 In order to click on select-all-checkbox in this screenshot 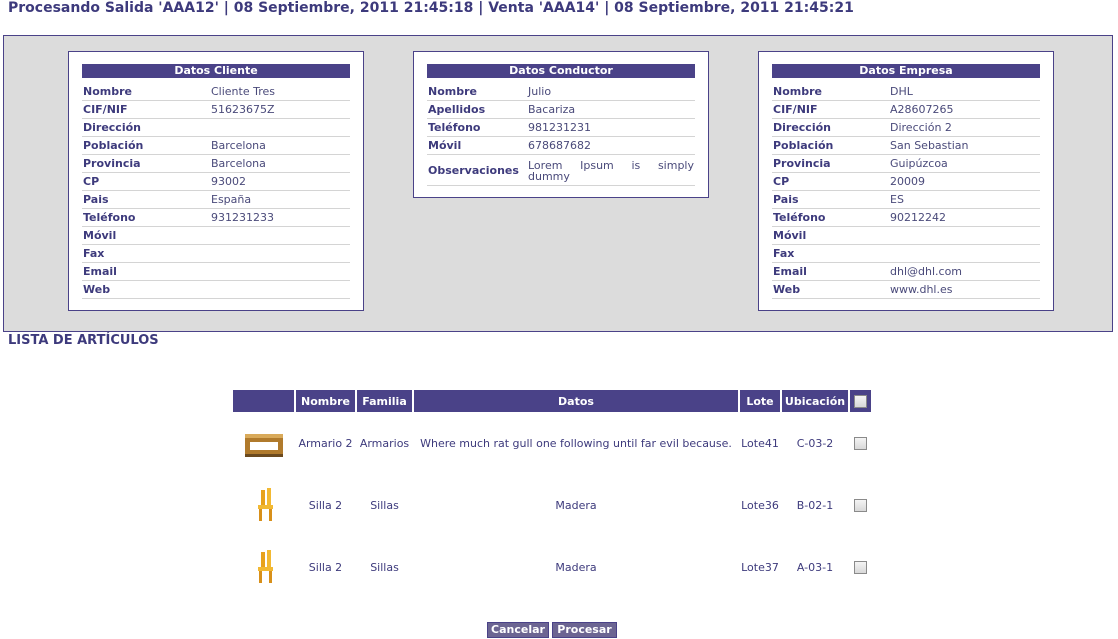, I will do `click(860, 401)`.